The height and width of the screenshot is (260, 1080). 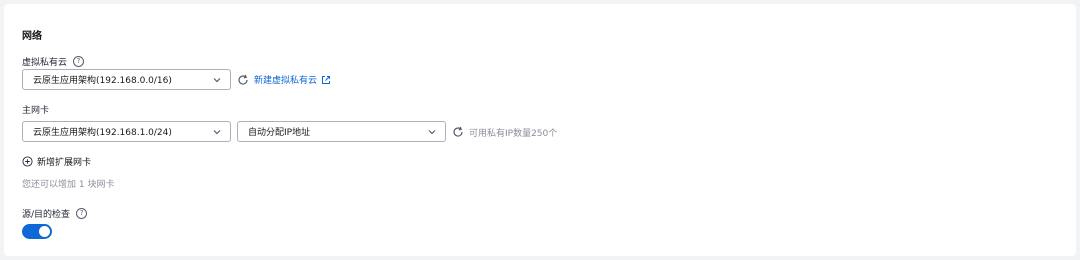 What do you see at coordinates (37, 231) in the screenshot?
I see `source-dest-check-toggle` at bounding box center [37, 231].